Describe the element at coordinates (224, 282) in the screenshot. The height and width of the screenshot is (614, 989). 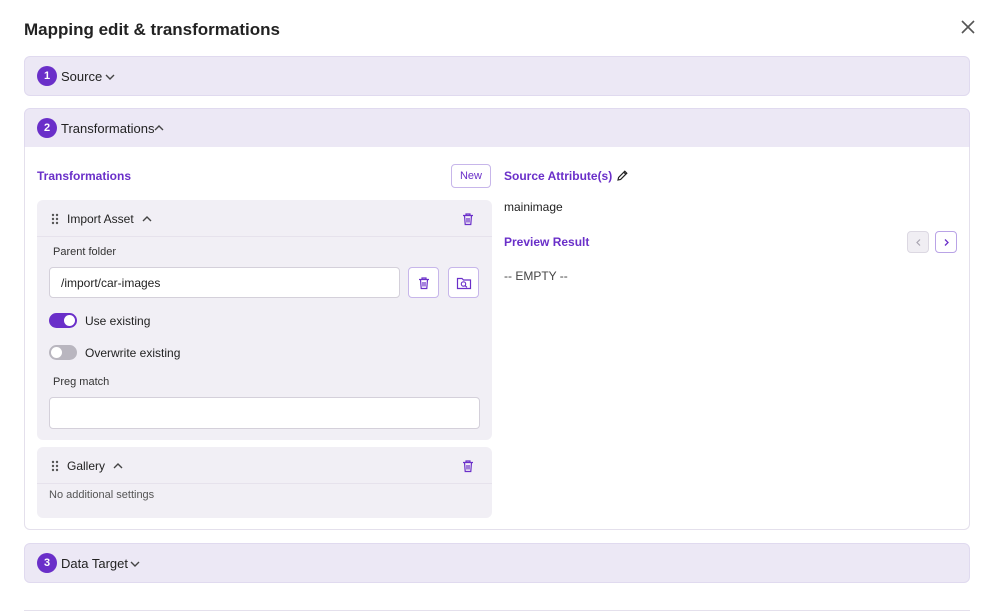
I see `parent-folder-input: /import/car-images` at that location.